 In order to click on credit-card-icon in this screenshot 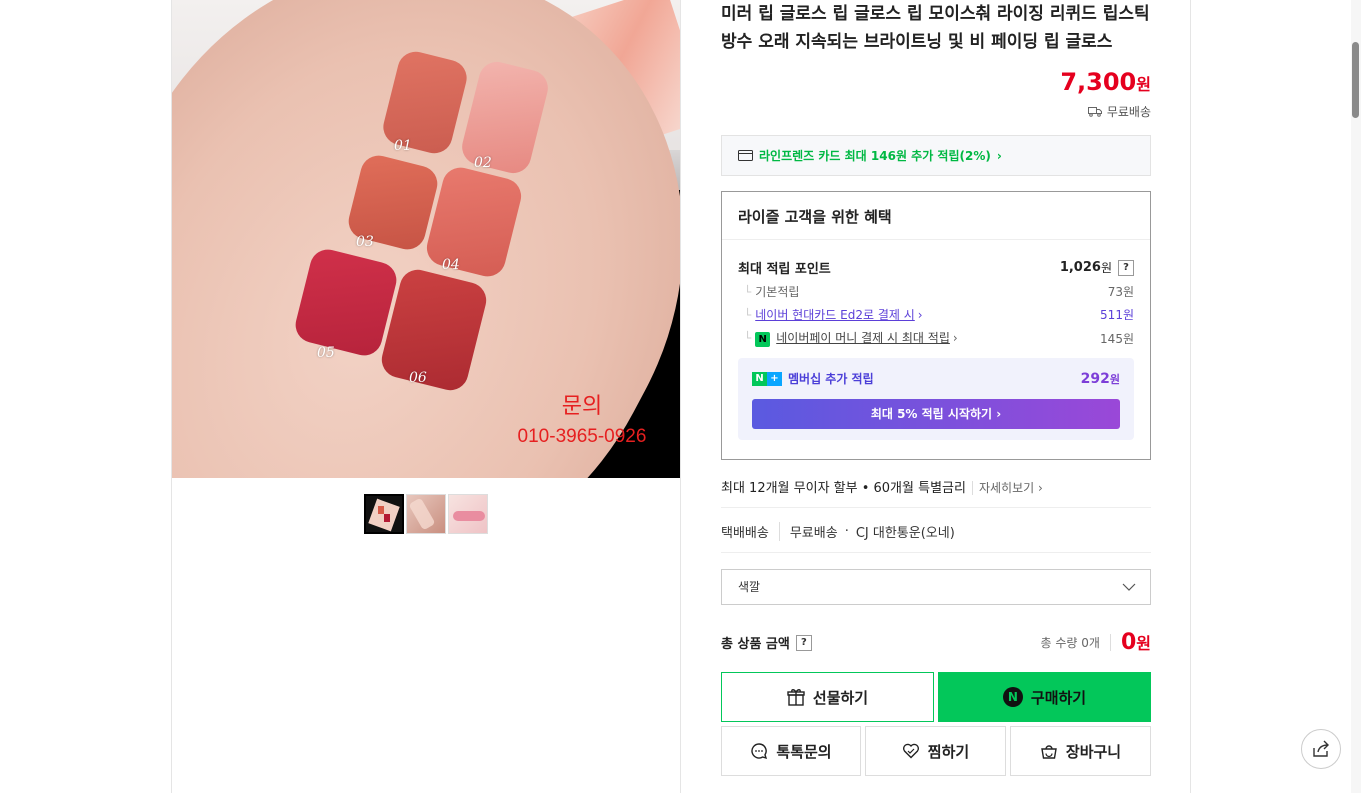, I will do `click(745, 155)`.